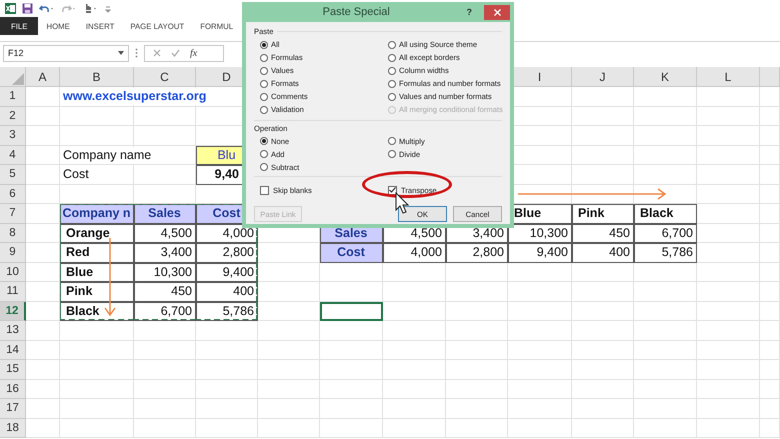 This screenshot has width=780, height=439. What do you see at coordinates (43, 77) in the screenshot?
I see `column-header: A` at bounding box center [43, 77].